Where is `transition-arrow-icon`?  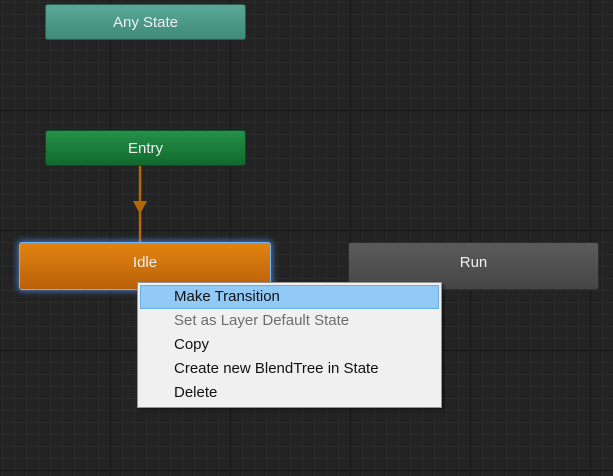
transition-arrow-icon is located at coordinates (140, 207).